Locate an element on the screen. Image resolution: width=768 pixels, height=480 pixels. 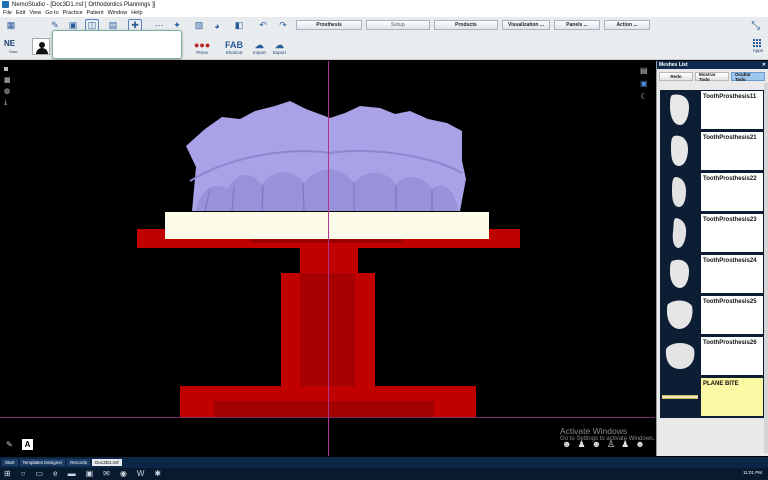
avatar-body is located at coordinates (42, 51).